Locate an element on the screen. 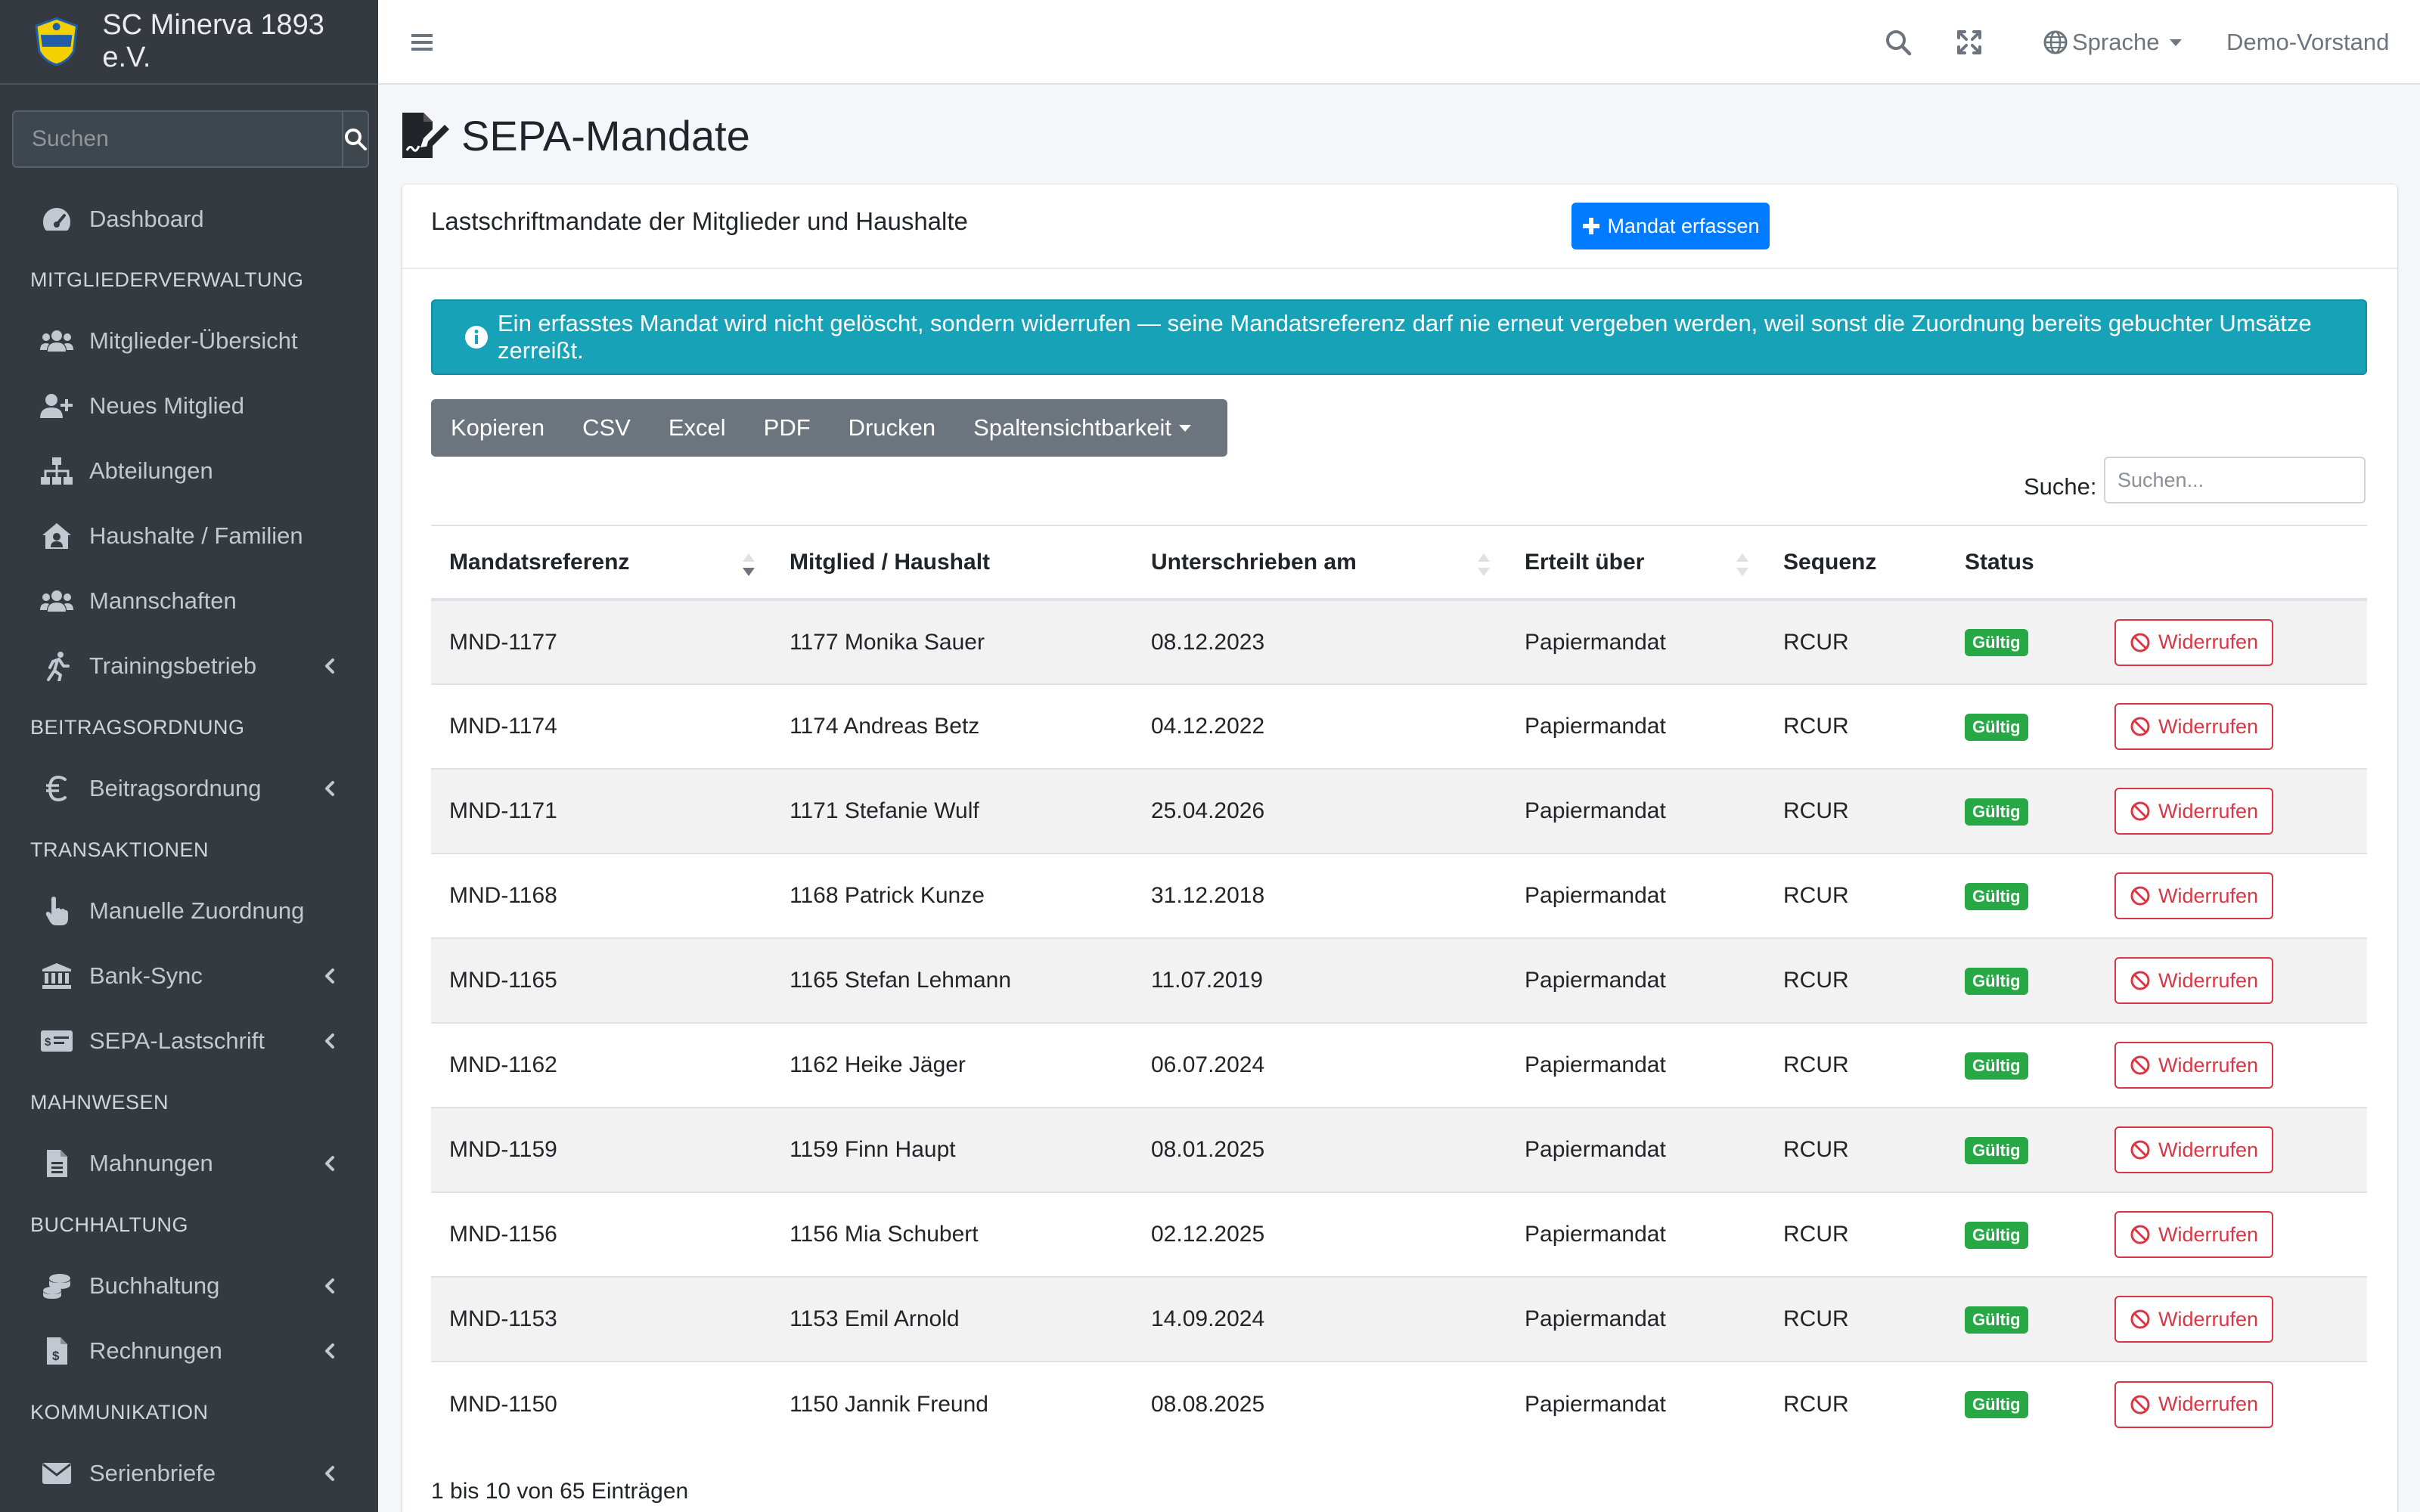 The image size is (2420, 1512). column-header-status: Status is located at coordinates (2021, 563).